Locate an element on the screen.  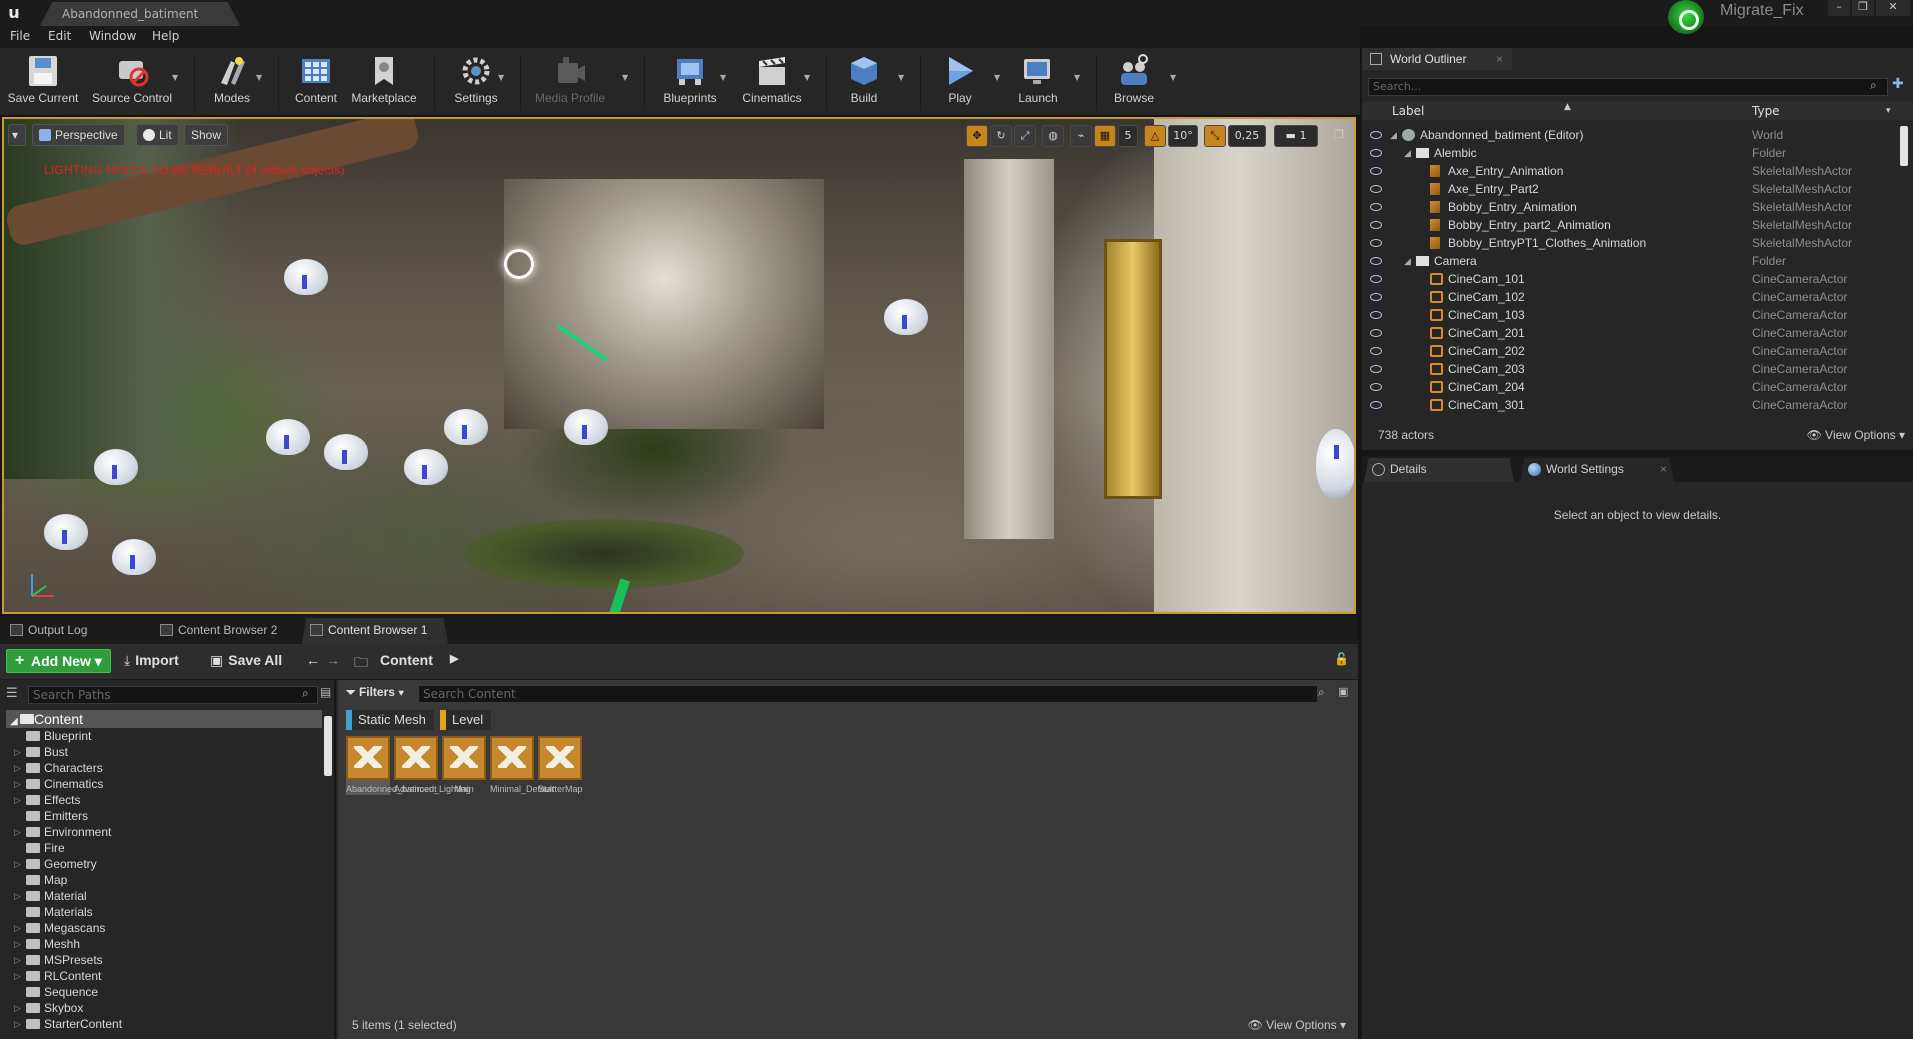
play-button: Play is located at coordinates (960, 82).